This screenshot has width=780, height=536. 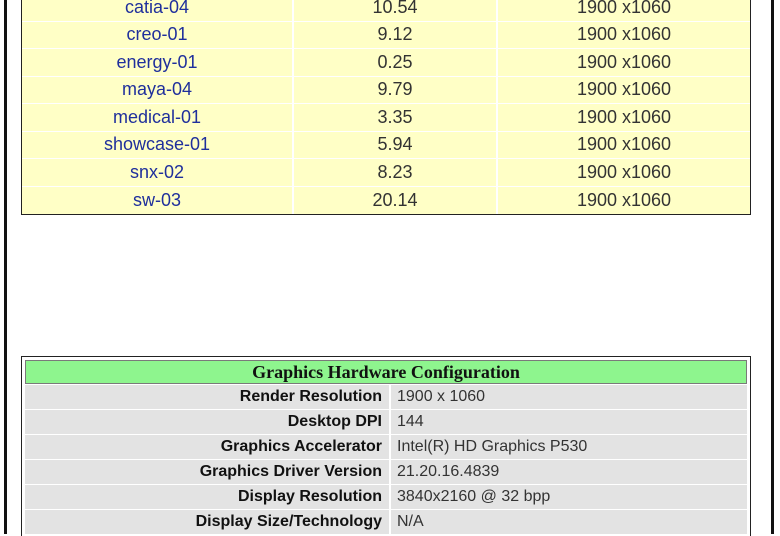 I want to click on table-row: creo-01 9.12 1900 x1060, so click(x=386, y=35).